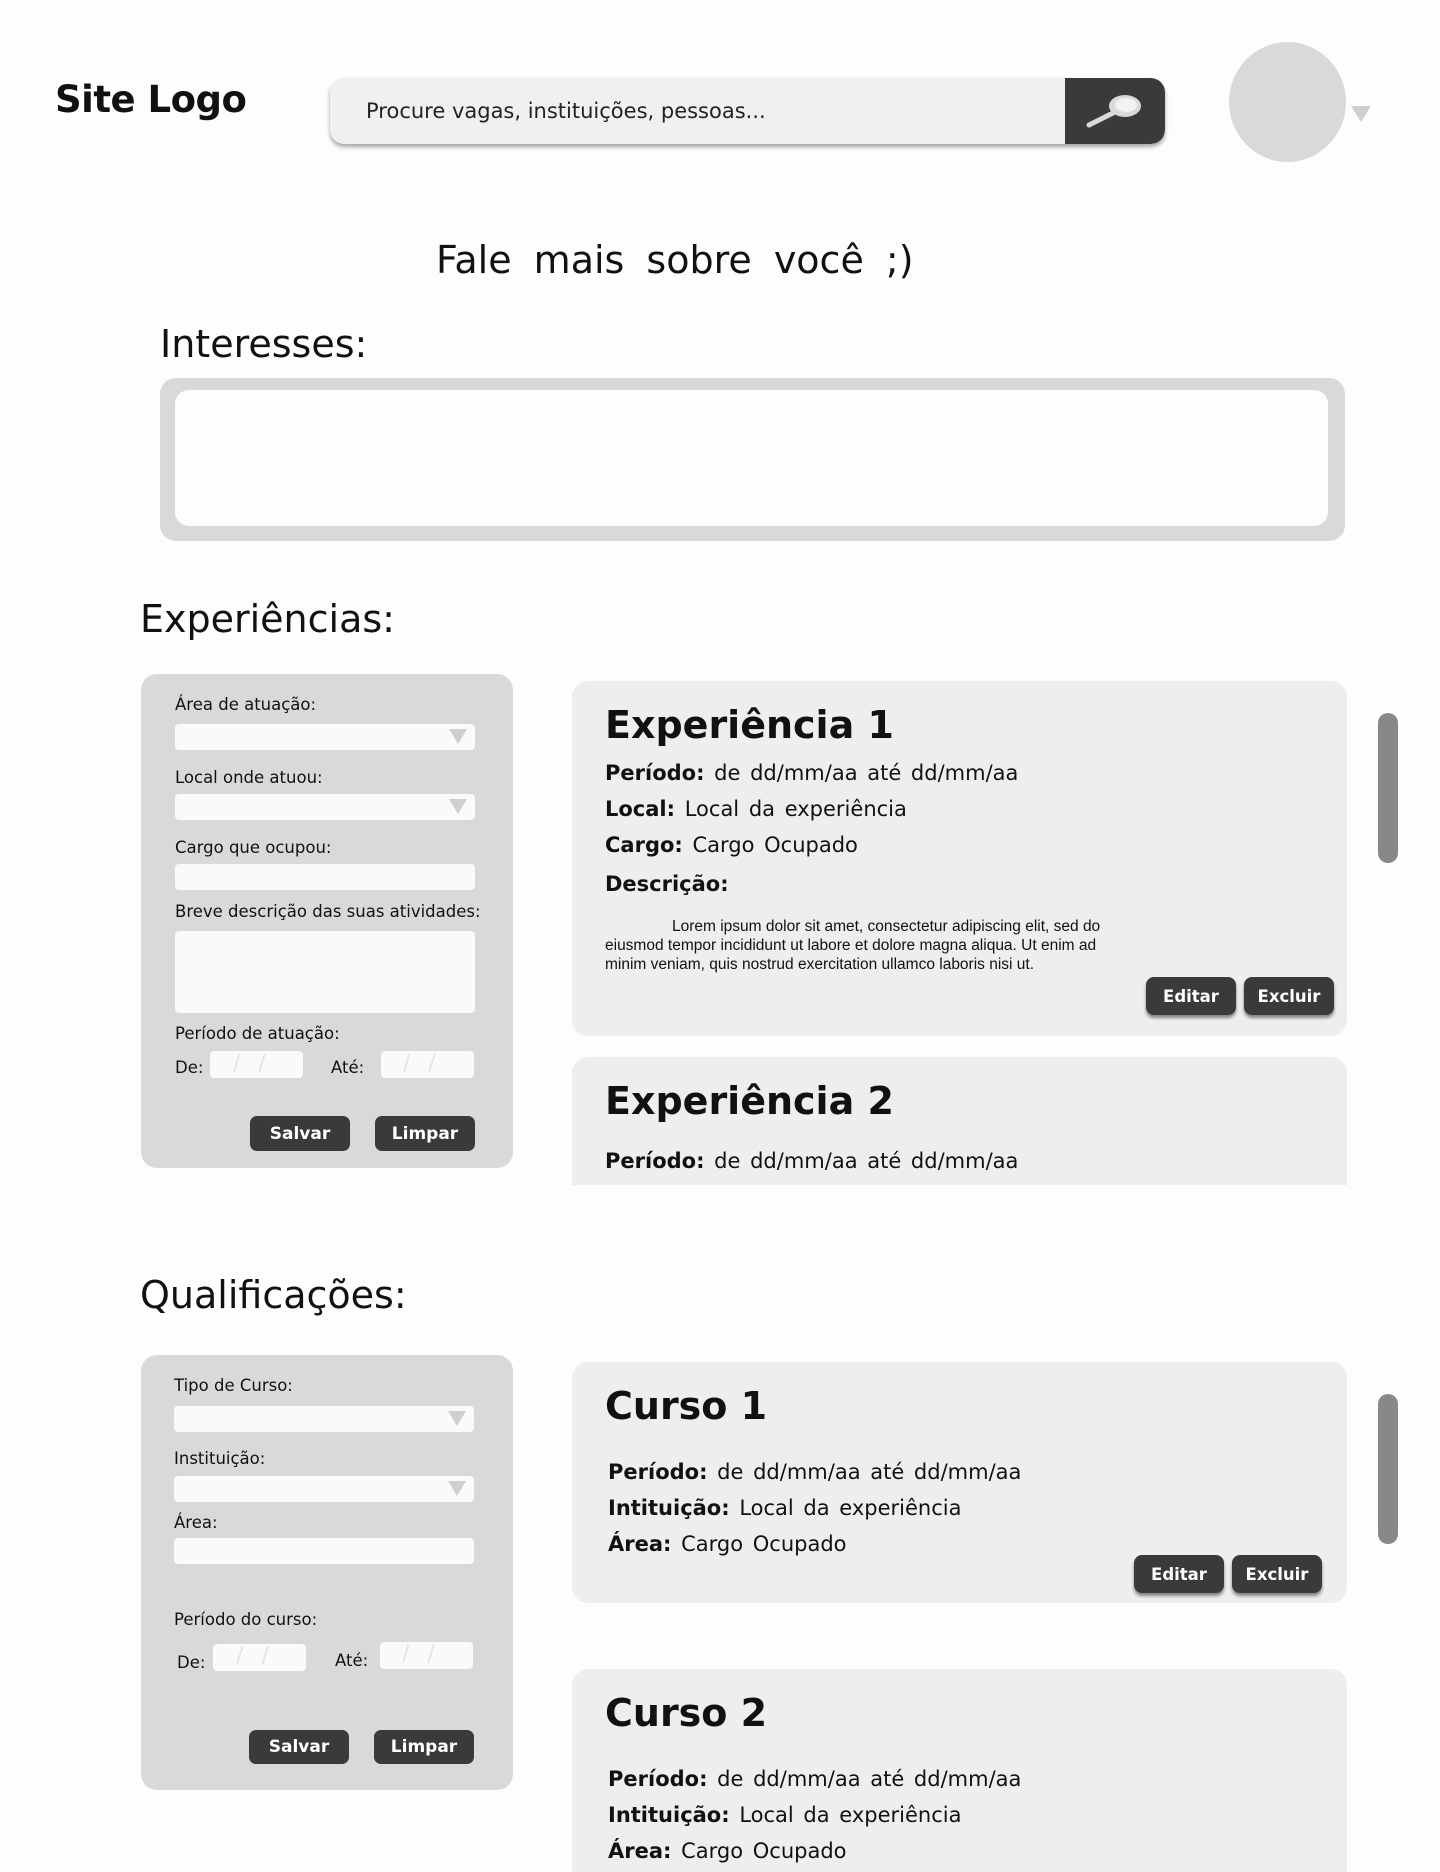 The height and width of the screenshot is (1872, 1440). What do you see at coordinates (325, 737) in the screenshot?
I see `area-select` at bounding box center [325, 737].